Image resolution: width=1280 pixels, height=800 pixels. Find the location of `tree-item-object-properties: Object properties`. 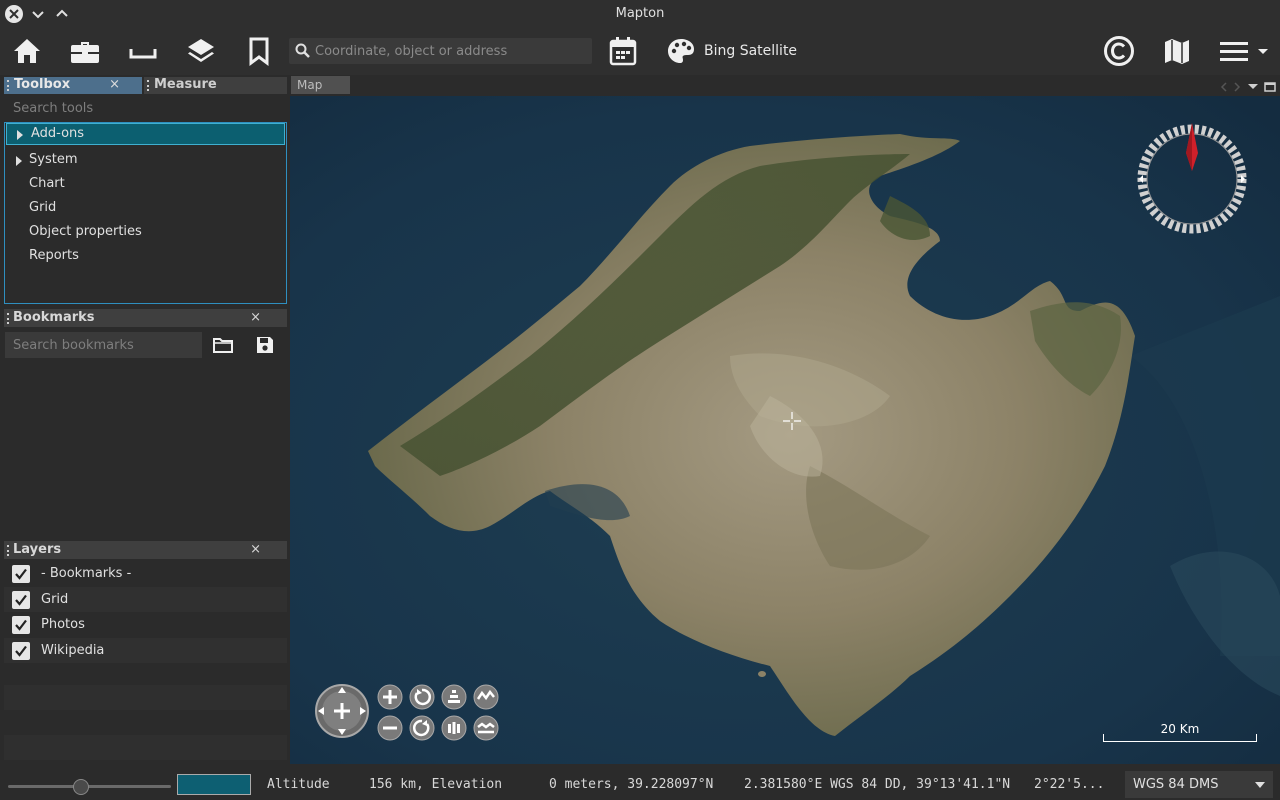

tree-item-object-properties: Object properties is located at coordinates (145, 232).